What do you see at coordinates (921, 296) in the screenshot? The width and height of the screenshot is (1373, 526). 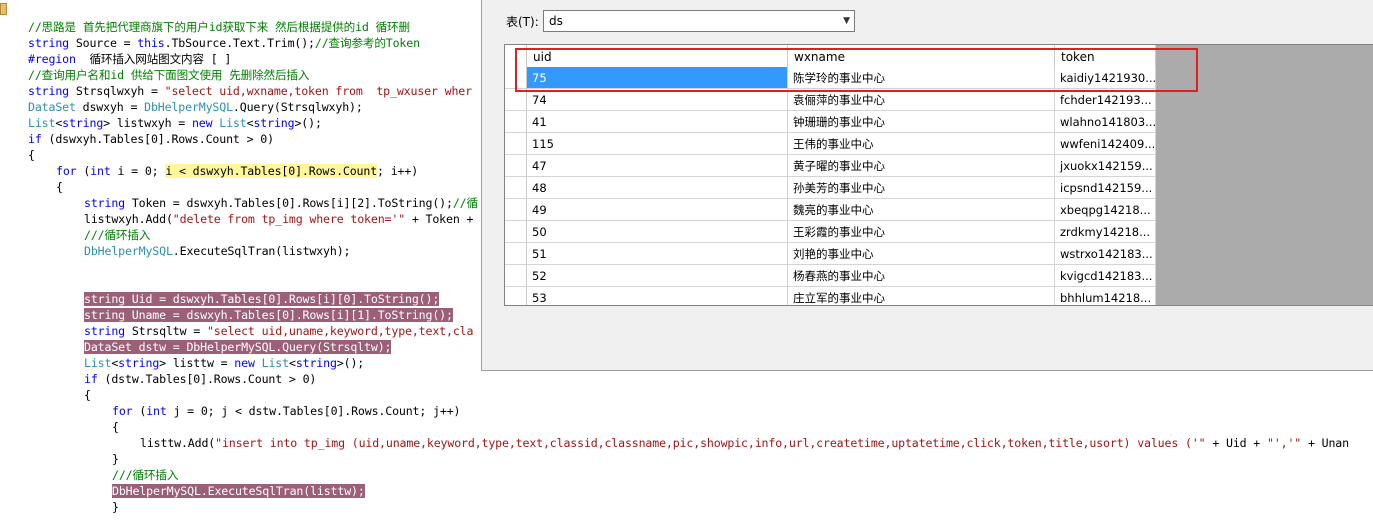 I see `cell-wxname: 庄立军的事业中心` at bounding box center [921, 296].